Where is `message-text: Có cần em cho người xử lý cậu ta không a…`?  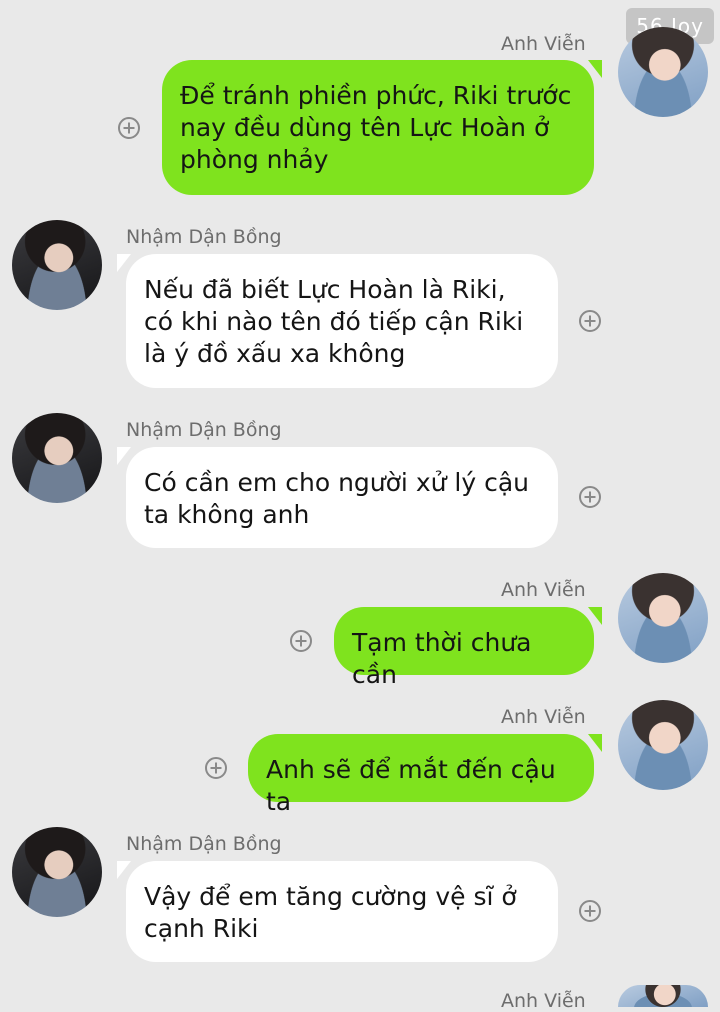
message-text: Có cần em cho người xử lý cậu ta không a… is located at coordinates (340, 498).